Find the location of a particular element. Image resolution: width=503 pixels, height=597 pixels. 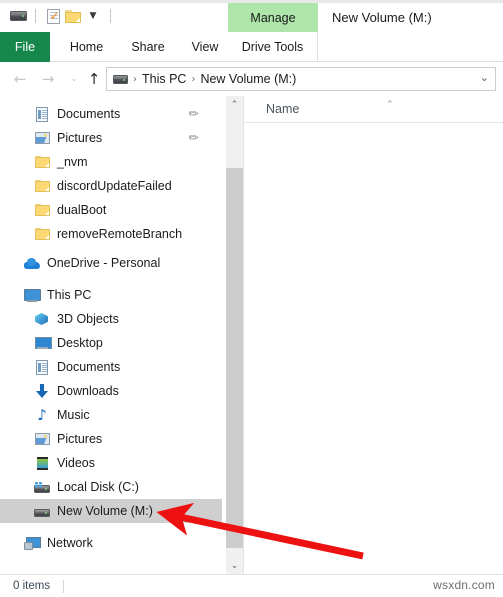

sidebar-item-local-disk-c: Local Disk (C:) is located at coordinates (111, 487).